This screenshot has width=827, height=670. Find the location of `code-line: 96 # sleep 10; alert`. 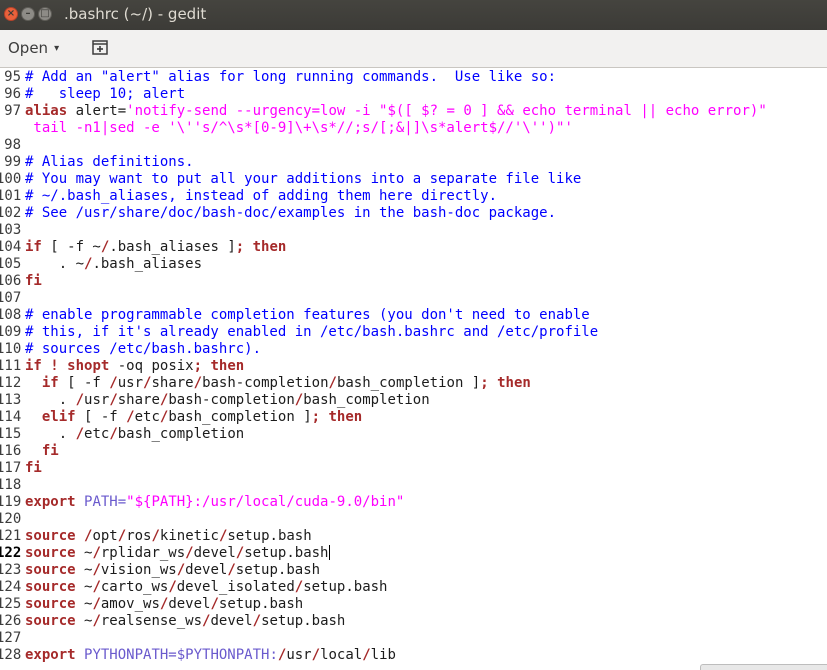

code-line: 96 # sleep 10; alert is located at coordinates (413, 94).